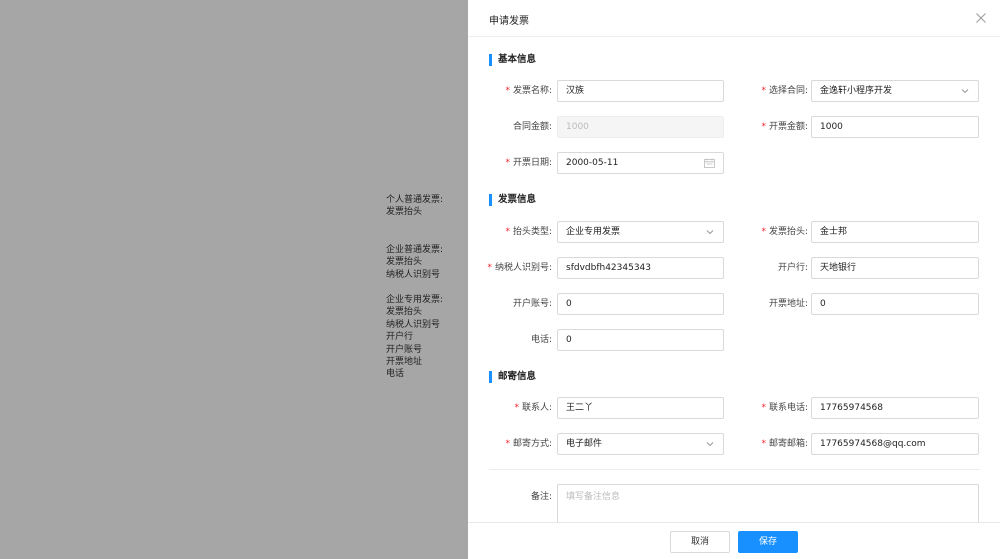 This screenshot has width=1000, height=559. I want to click on label-text: 开票日期:, so click(532, 163).